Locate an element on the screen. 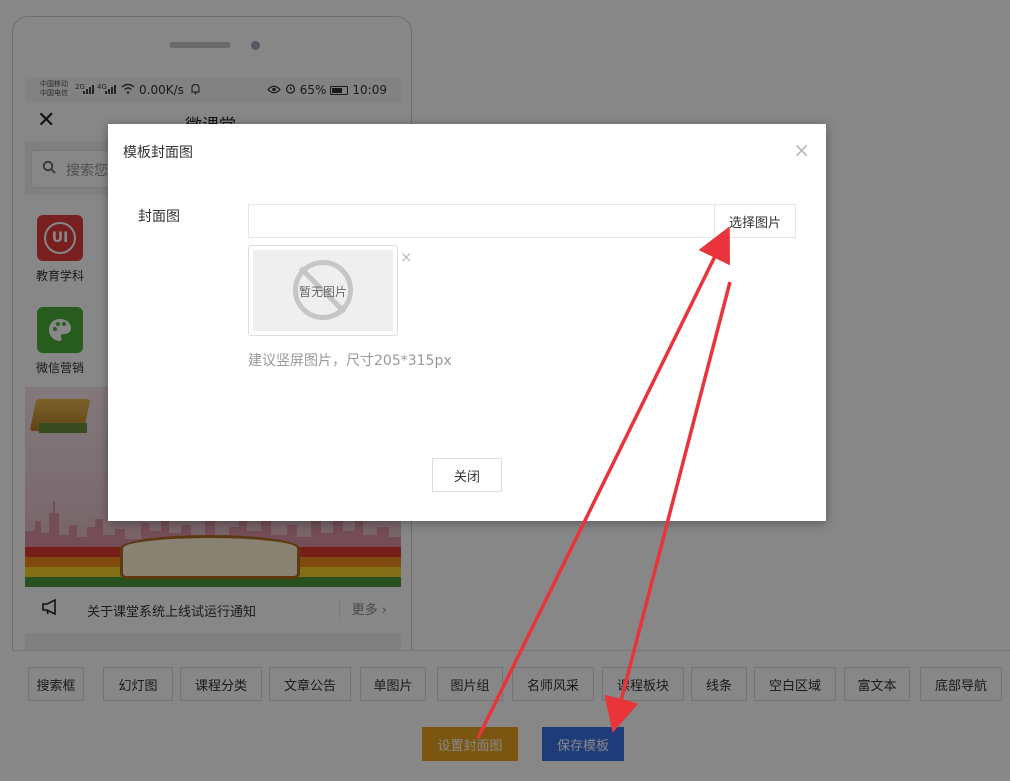 The image size is (1010, 781). size-hint: 建议竖屏图片，尺寸205*315px is located at coordinates (350, 361).